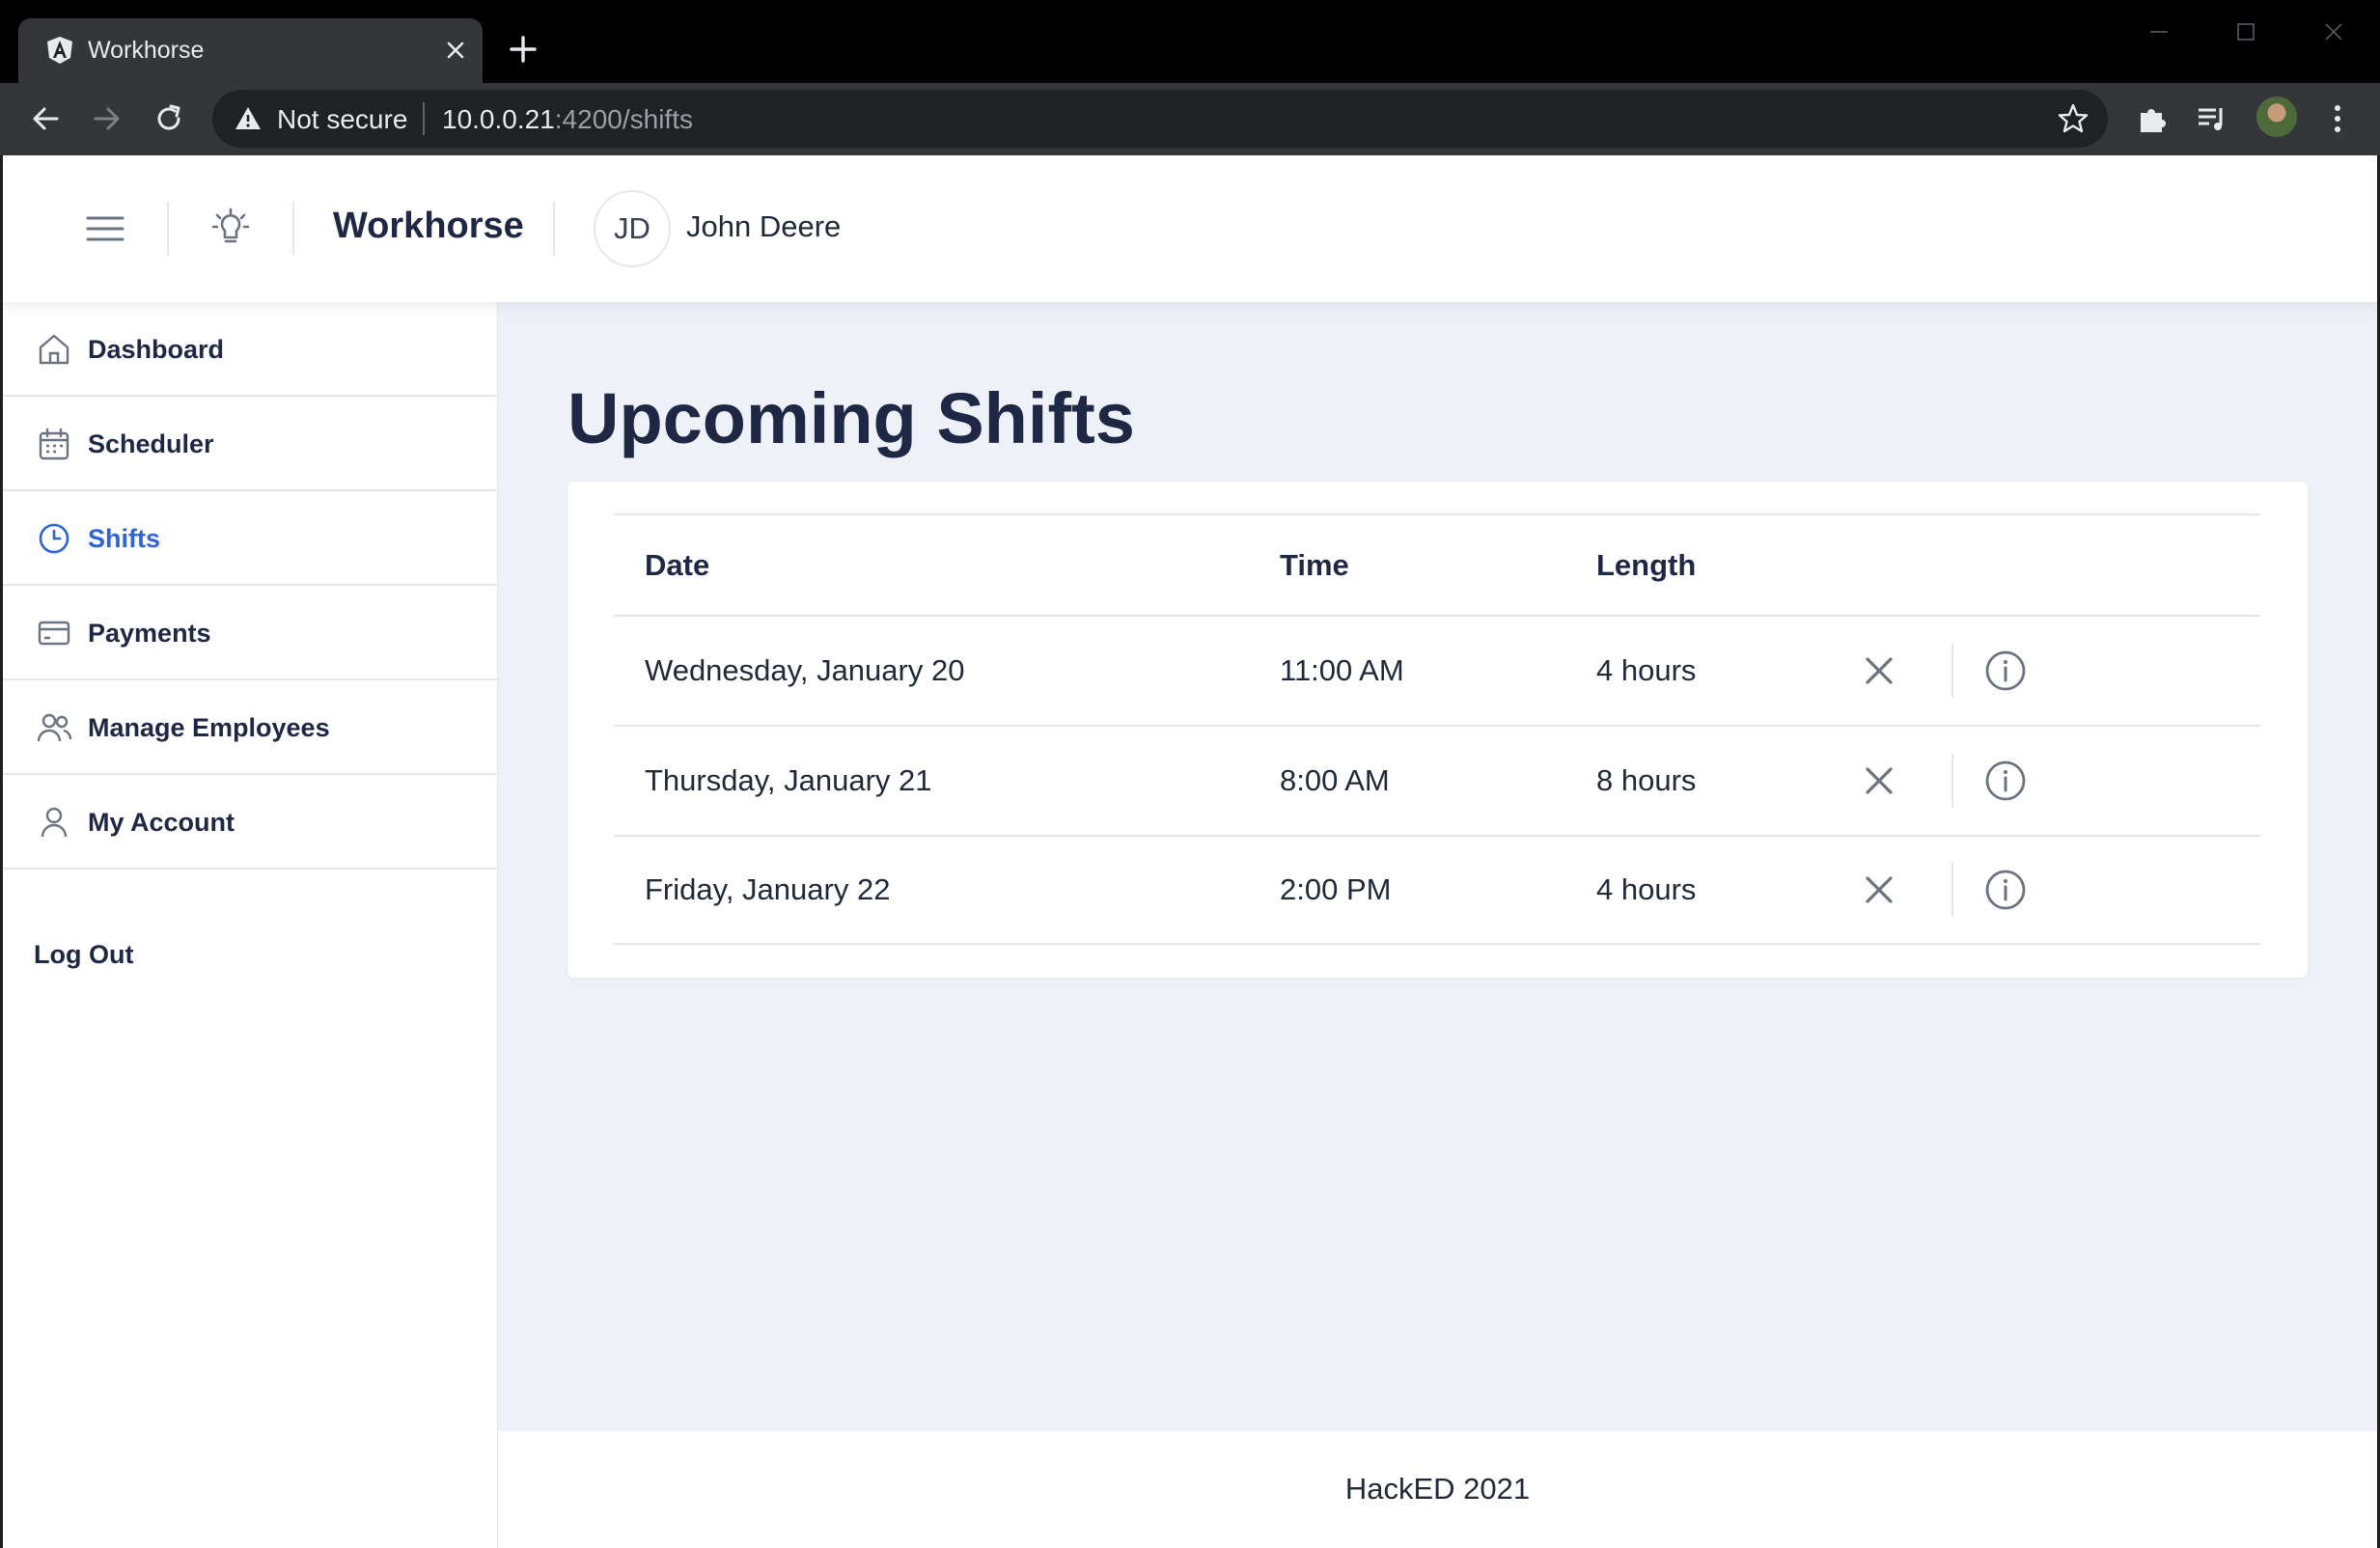 This screenshot has width=2380, height=1548. Describe the element at coordinates (125, 538) in the screenshot. I see `sidebar-item-label: Shifts` at that location.